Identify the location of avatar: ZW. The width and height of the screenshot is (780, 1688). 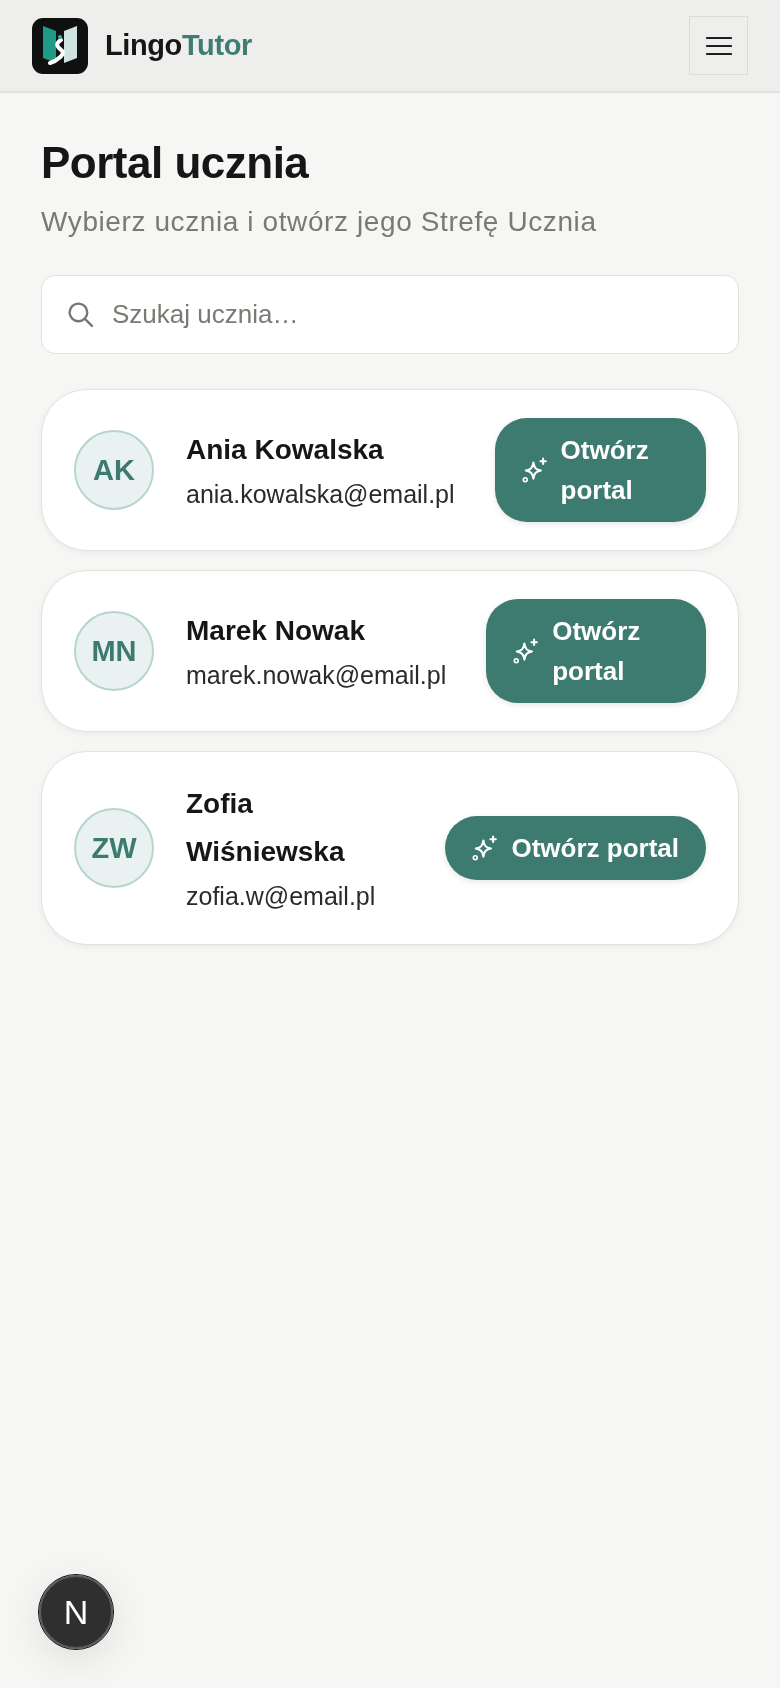
(114, 848).